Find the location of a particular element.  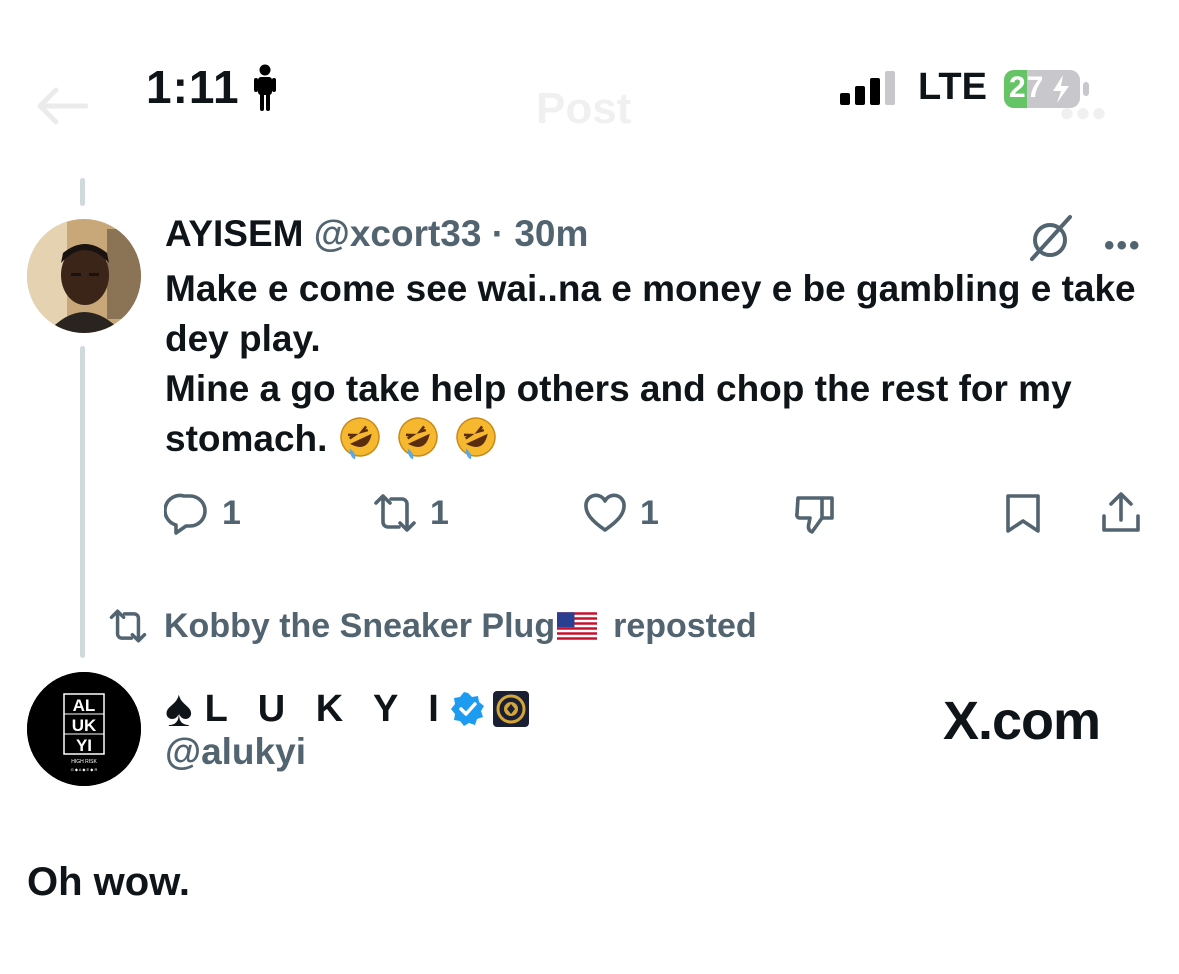

cellular-signal-icon is located at coordinates (867, 88).